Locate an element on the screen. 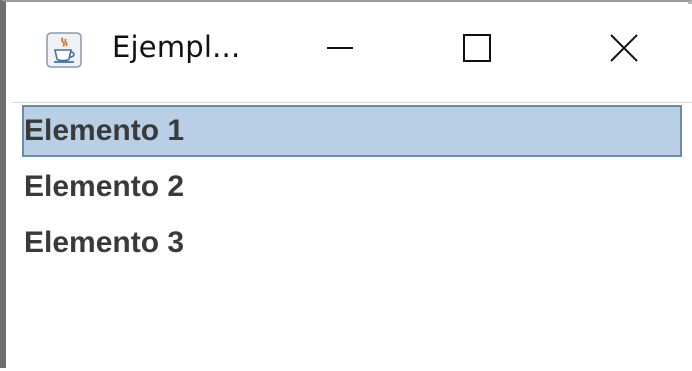 Image resolution: width=692 pixels, height=371 pixels. maximize-button is located at coordinates (477, 50).